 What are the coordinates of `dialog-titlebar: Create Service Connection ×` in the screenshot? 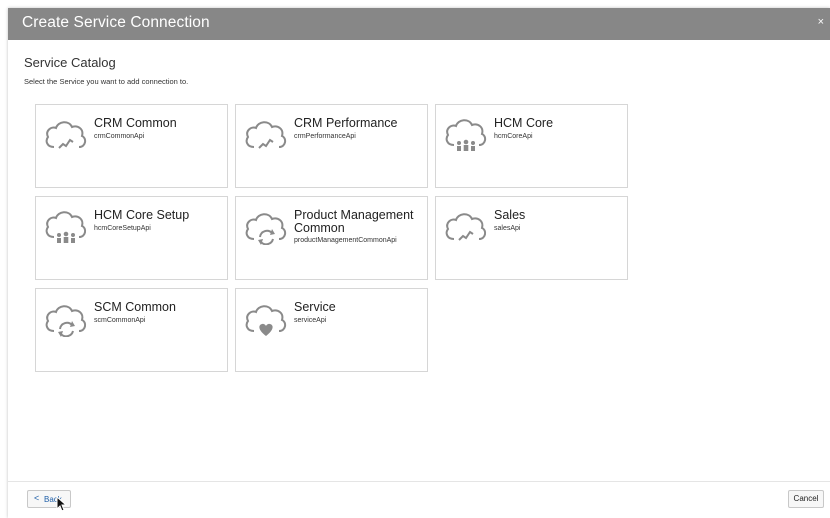 It's located at (419, 24).